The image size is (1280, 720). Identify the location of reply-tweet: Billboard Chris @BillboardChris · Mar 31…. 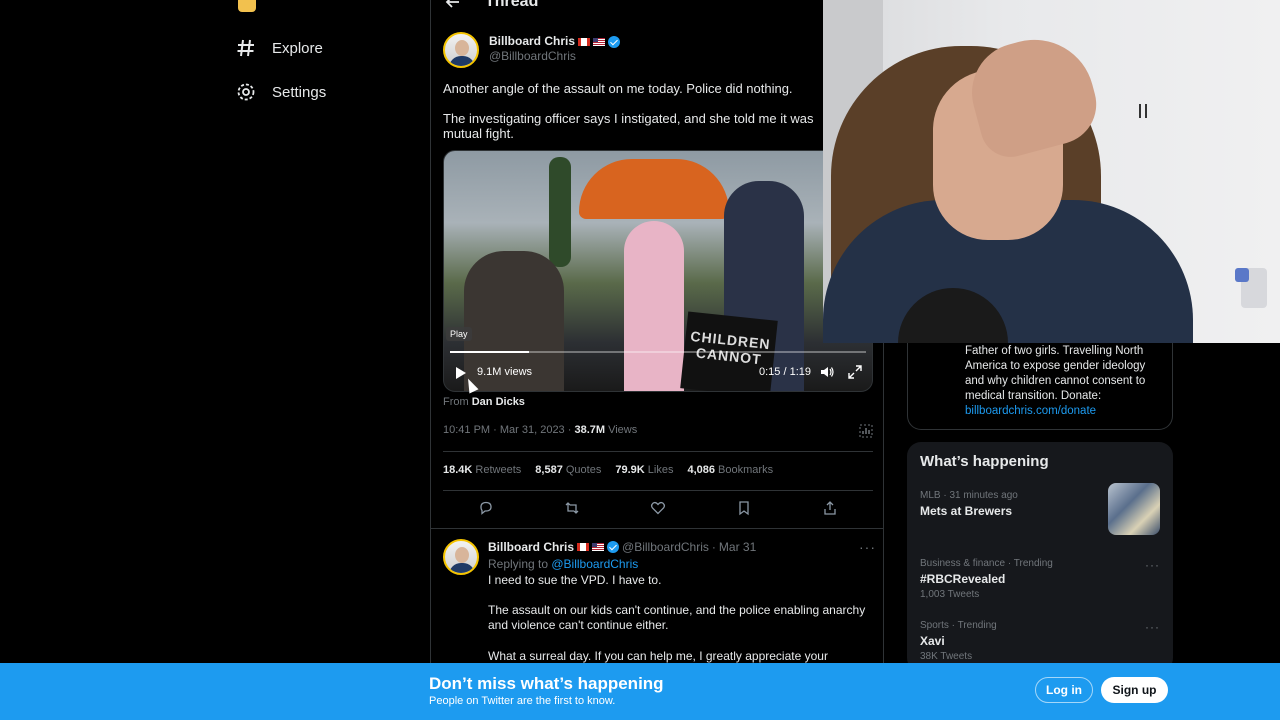
(657, 595).